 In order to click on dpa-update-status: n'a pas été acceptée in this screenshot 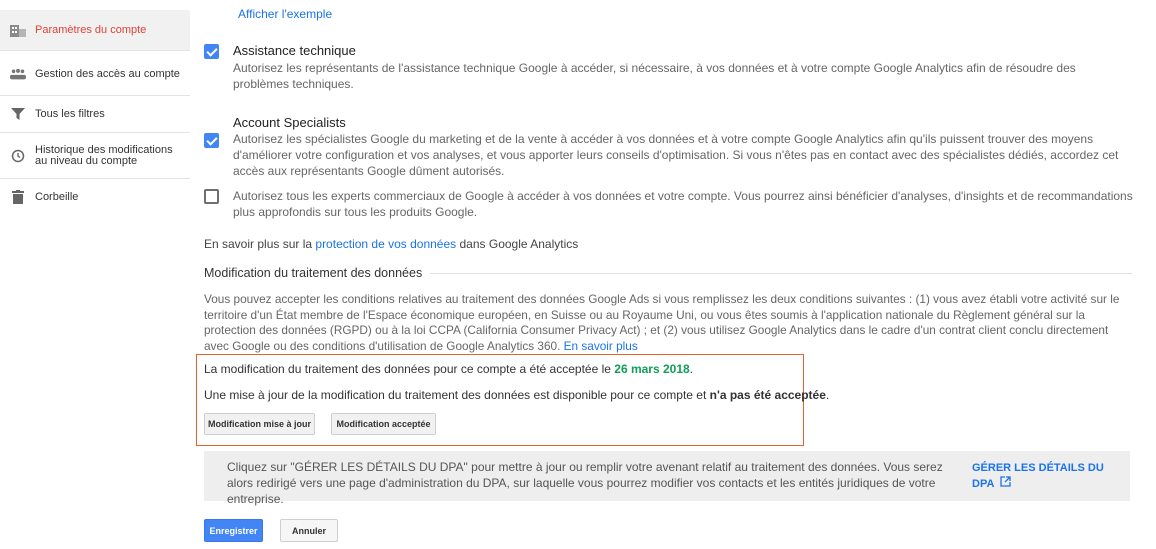, I will do `click(767, 395)`.